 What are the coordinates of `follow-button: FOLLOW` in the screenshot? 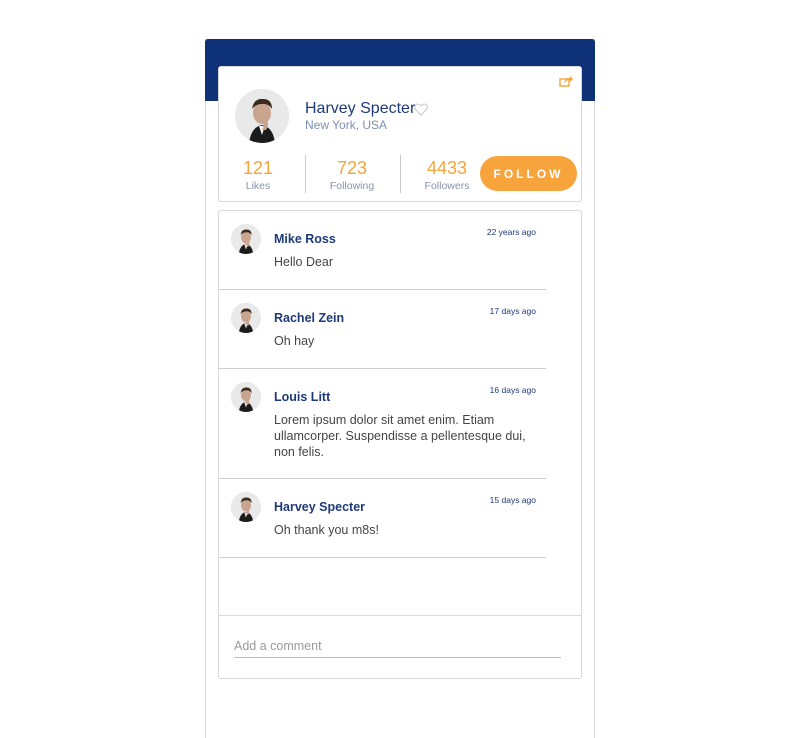 It's located at (528, 173).